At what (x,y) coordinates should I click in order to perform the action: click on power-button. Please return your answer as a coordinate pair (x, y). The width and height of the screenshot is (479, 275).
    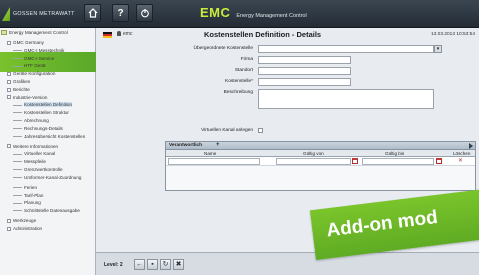
    Looking at the image, I should click on (144, 13).